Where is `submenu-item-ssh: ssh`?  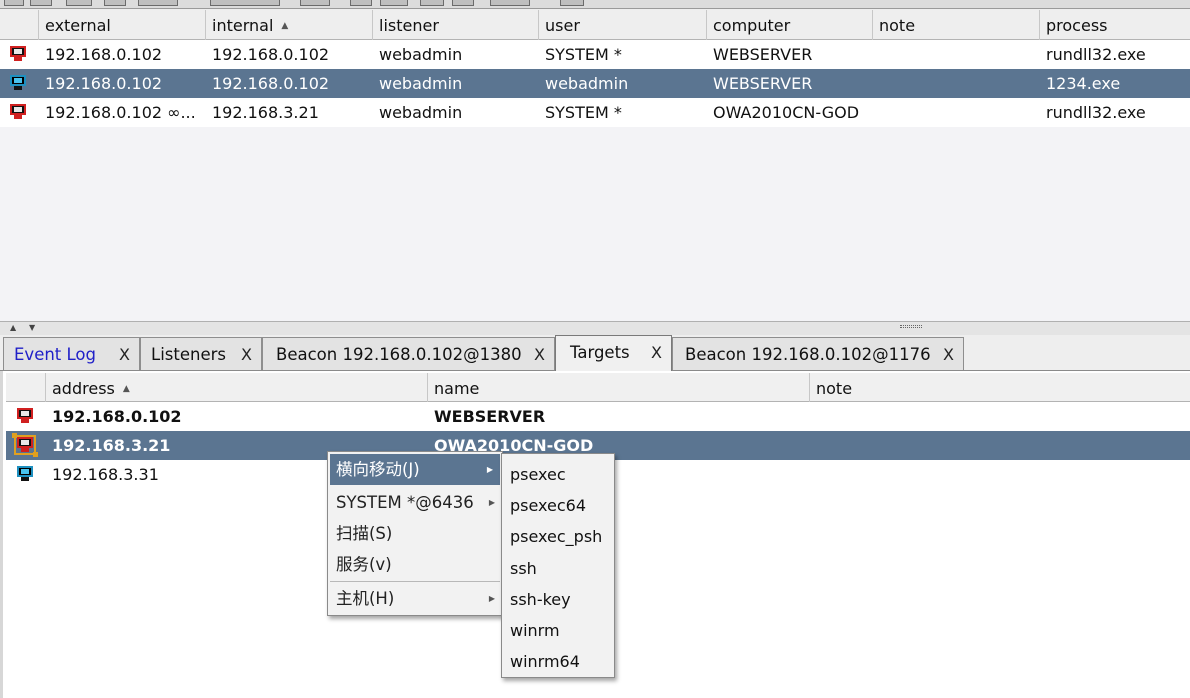 submenu-item-ssh: ssh is located at coordinates (558, 568).